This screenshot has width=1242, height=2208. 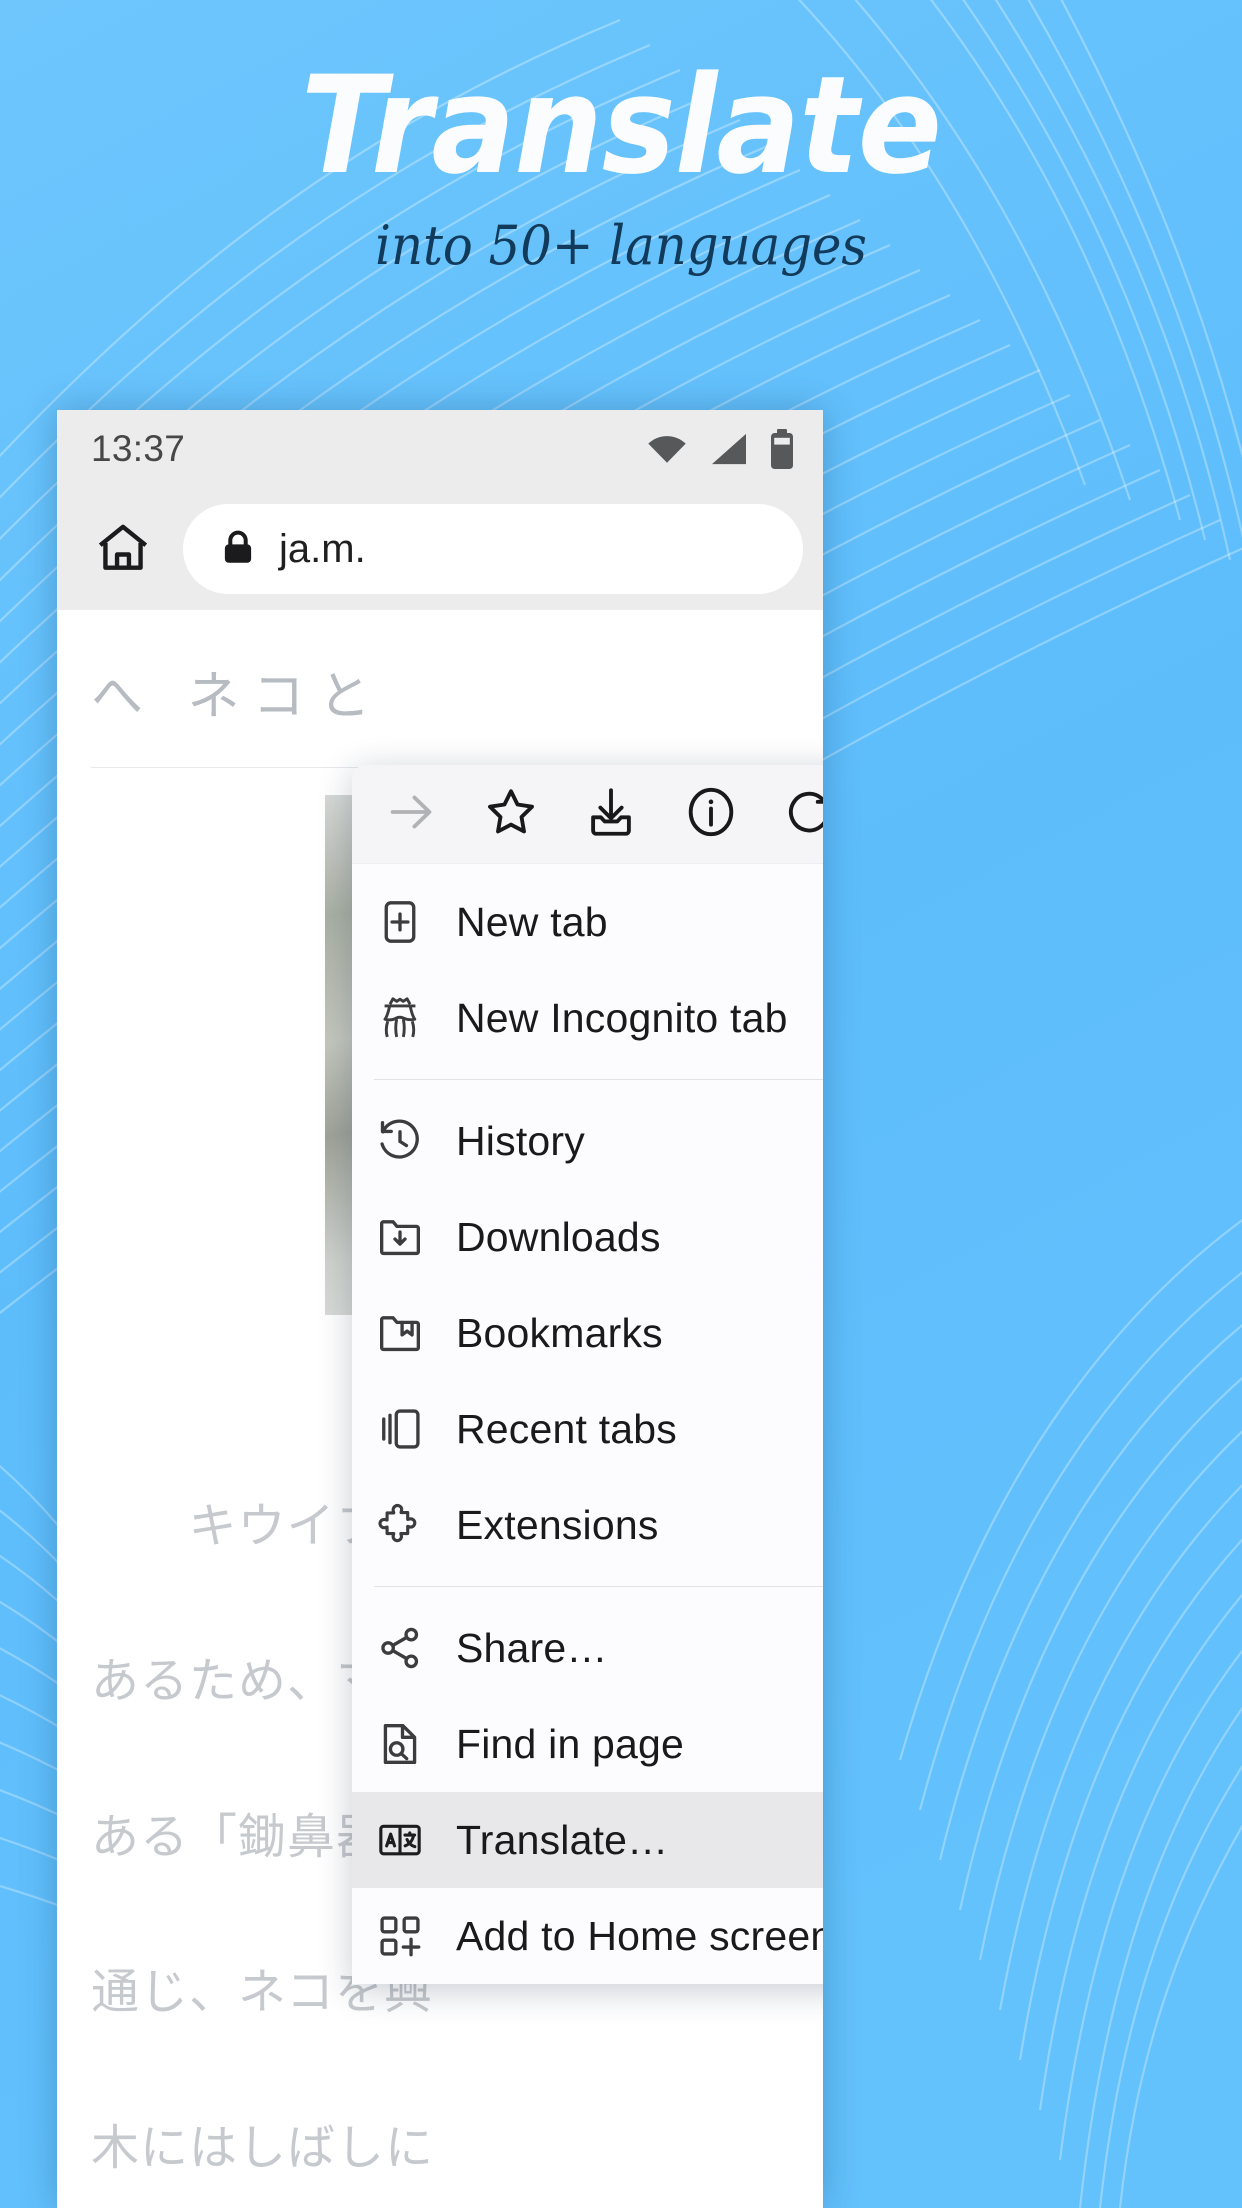 I want to click on browser-toolbar: ja.m., so click(x=440, y=549).